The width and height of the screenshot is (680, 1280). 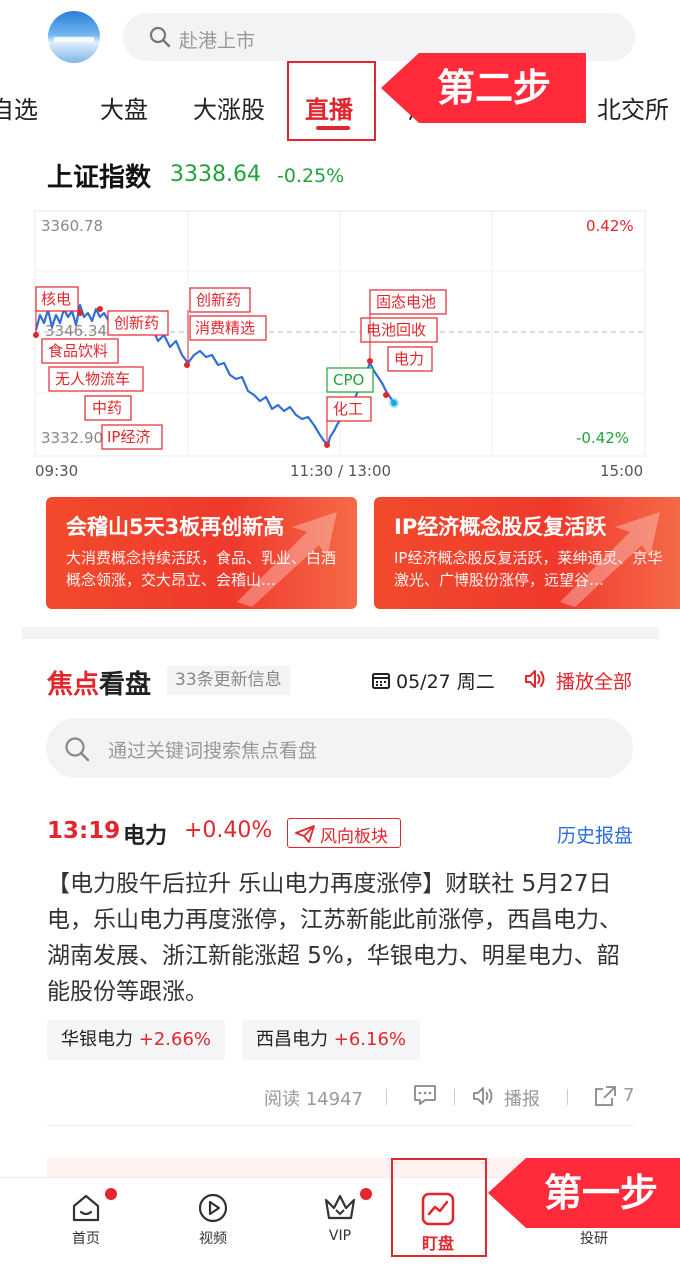 What do you see at coordinates (125, 685) in the screenshot?
I see `focus-title-black: 看盘` at bounding box center [125, 685].